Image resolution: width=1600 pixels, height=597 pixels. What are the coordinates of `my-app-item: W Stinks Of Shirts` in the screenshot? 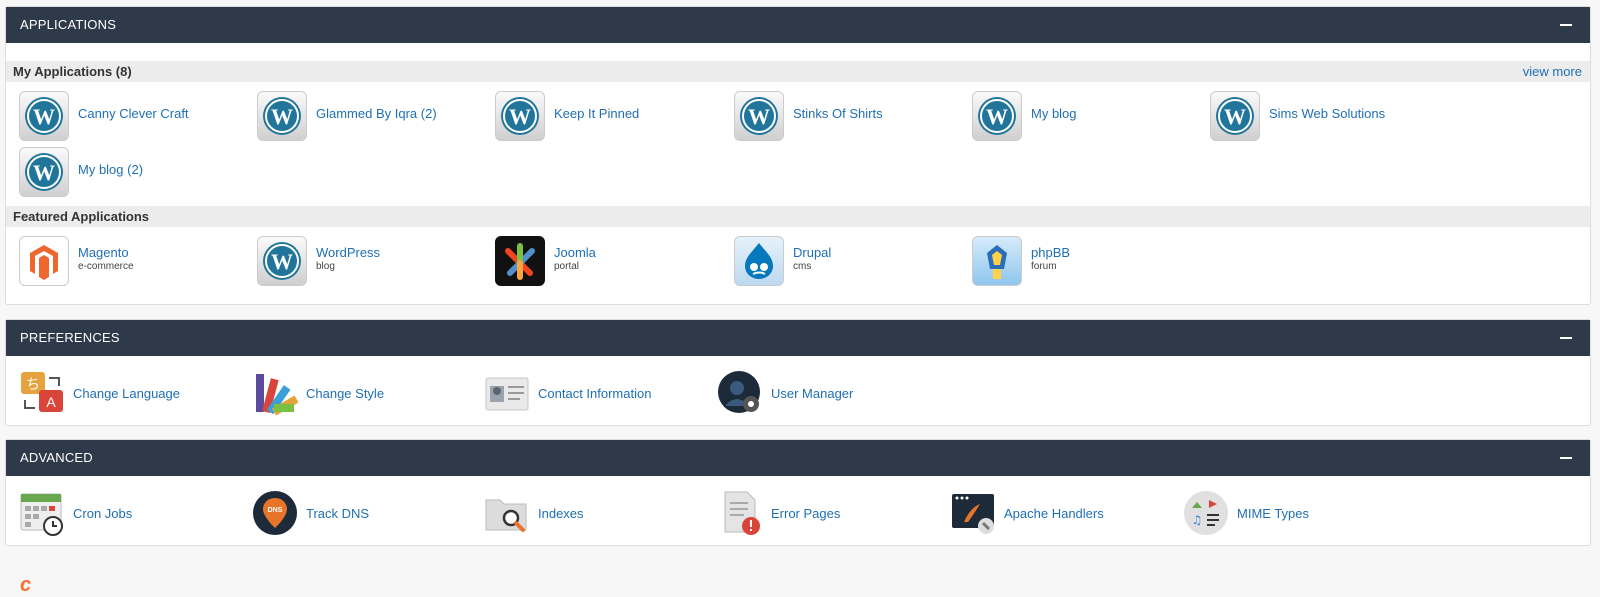 It's located at (844, 117).